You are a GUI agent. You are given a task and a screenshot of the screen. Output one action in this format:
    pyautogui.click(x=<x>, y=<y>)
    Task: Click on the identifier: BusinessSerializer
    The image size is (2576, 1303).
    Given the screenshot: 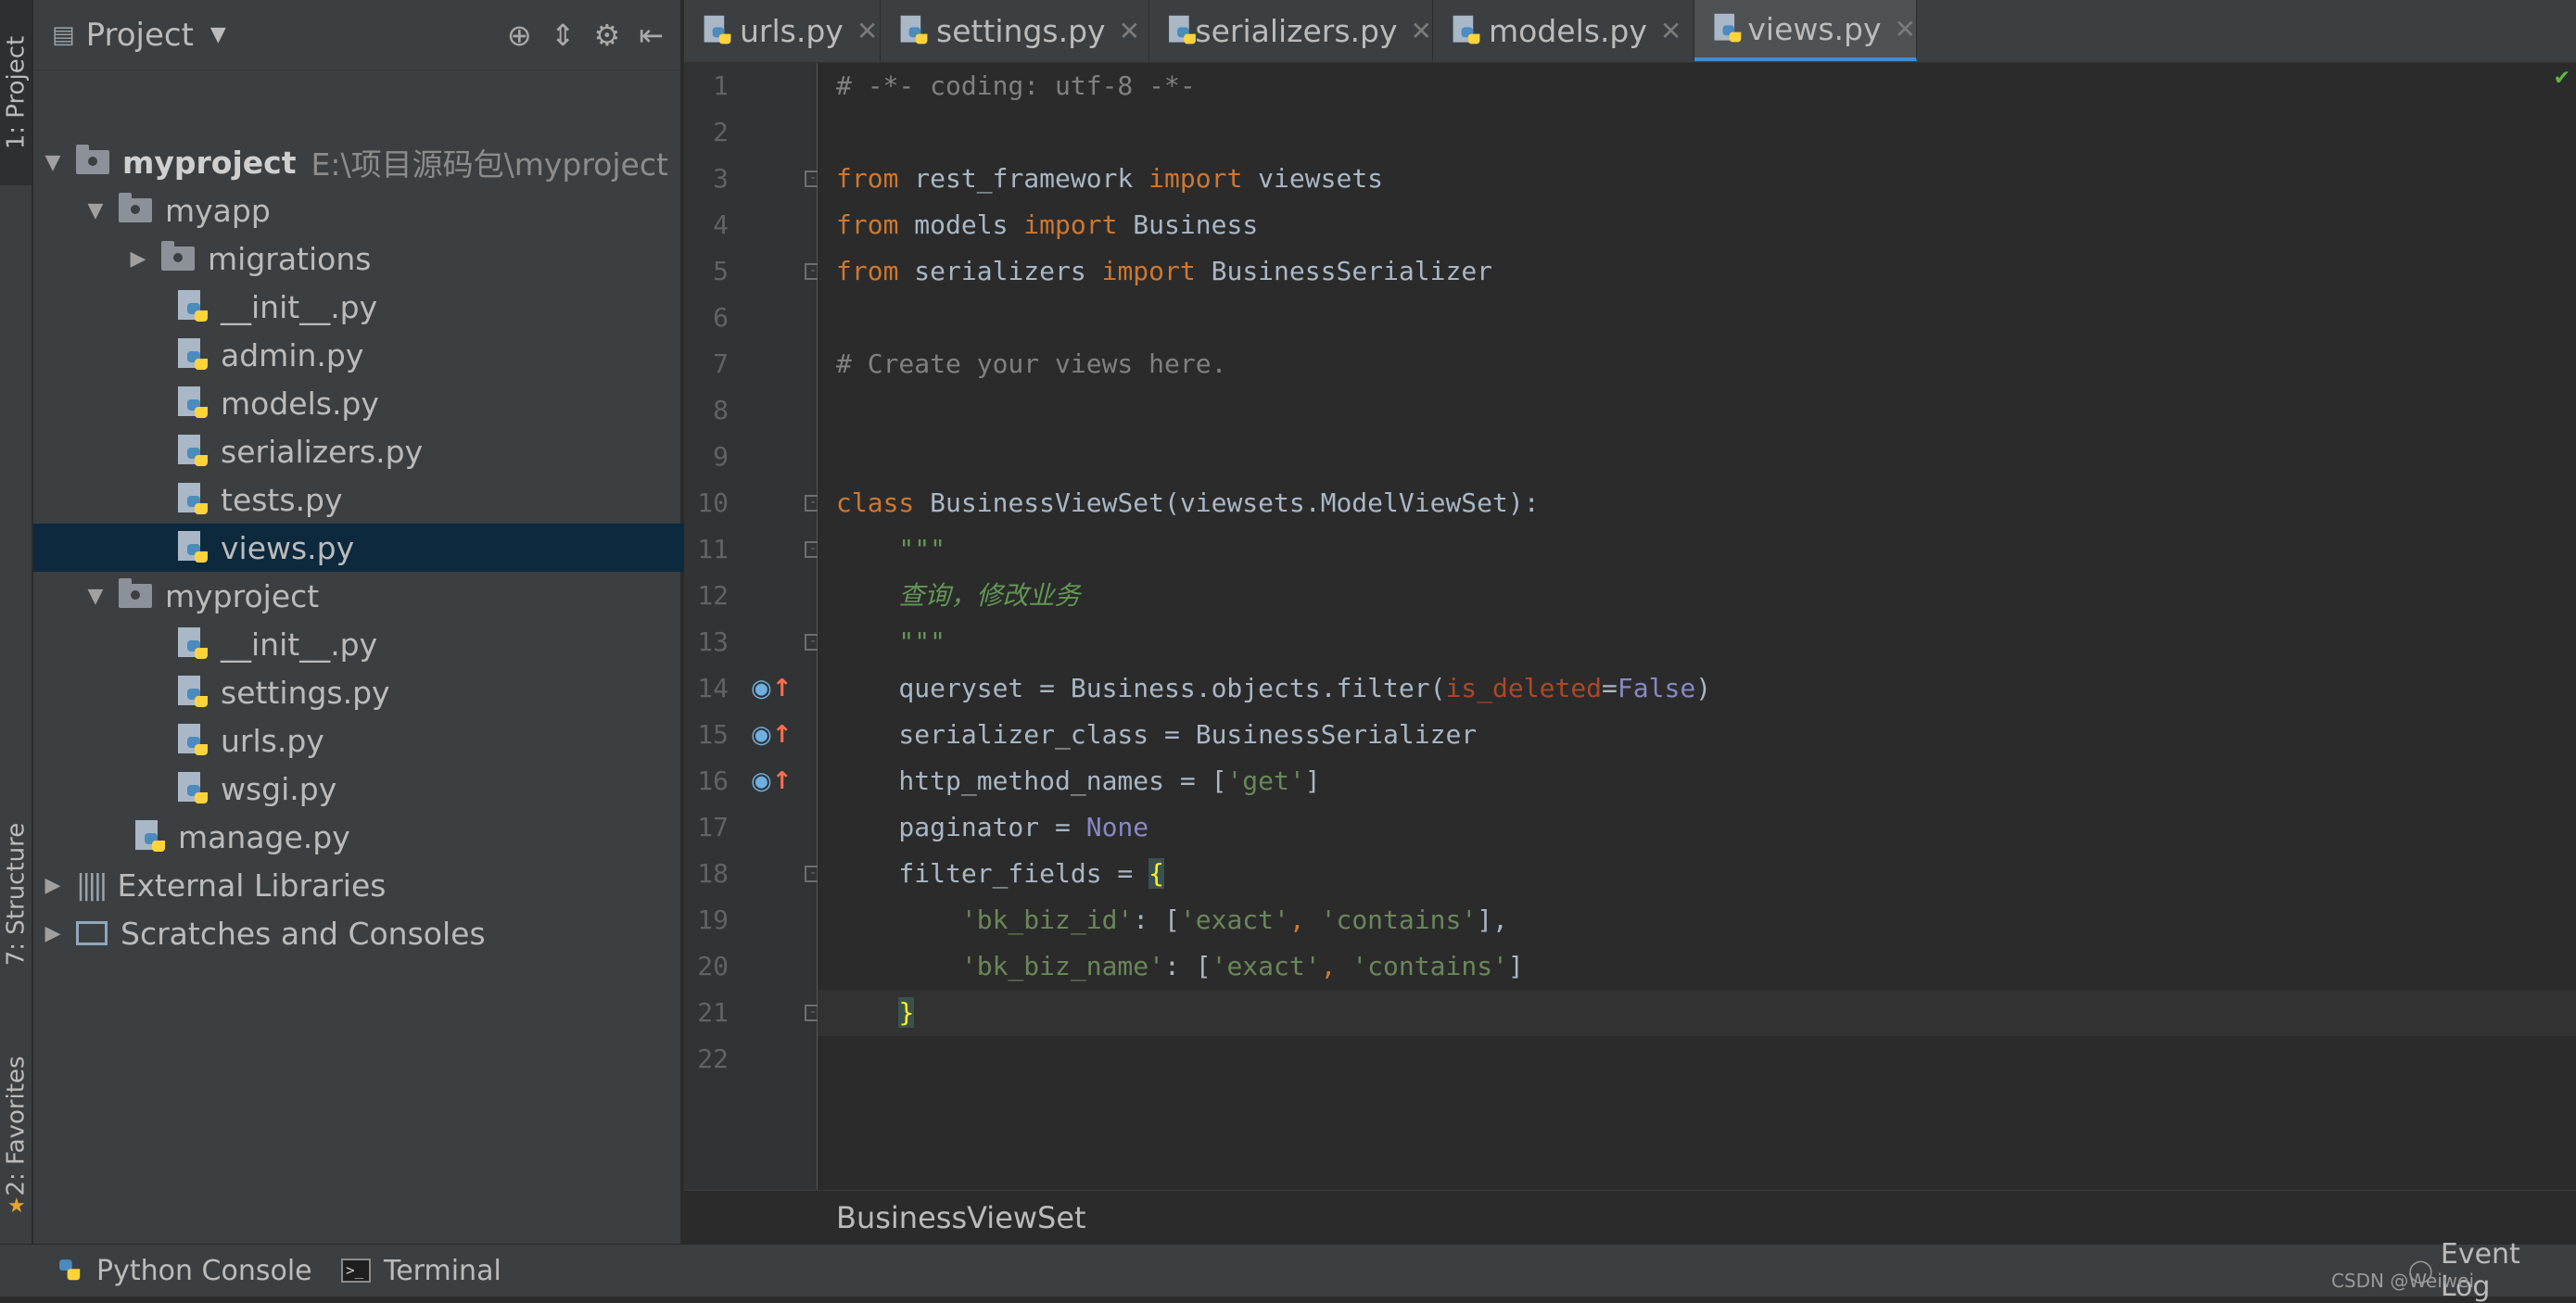 What is the action you would take?
    pyautogui.click(x=1344, y=271)
    